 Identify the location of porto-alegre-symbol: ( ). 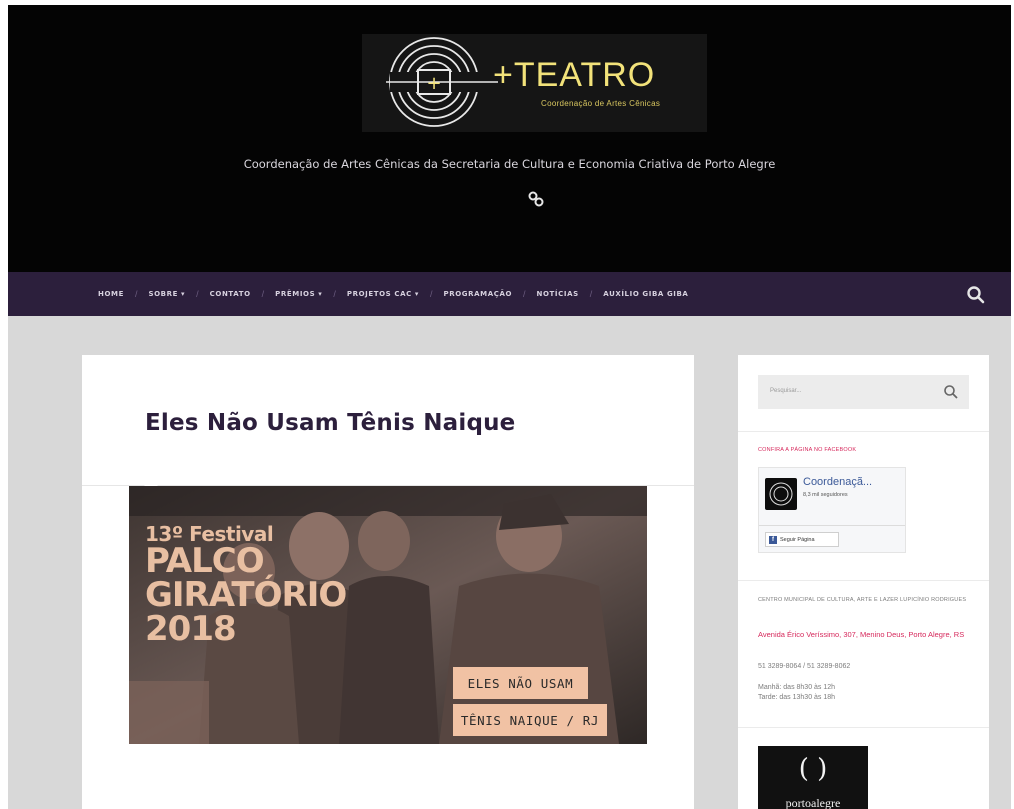
(813, 769).